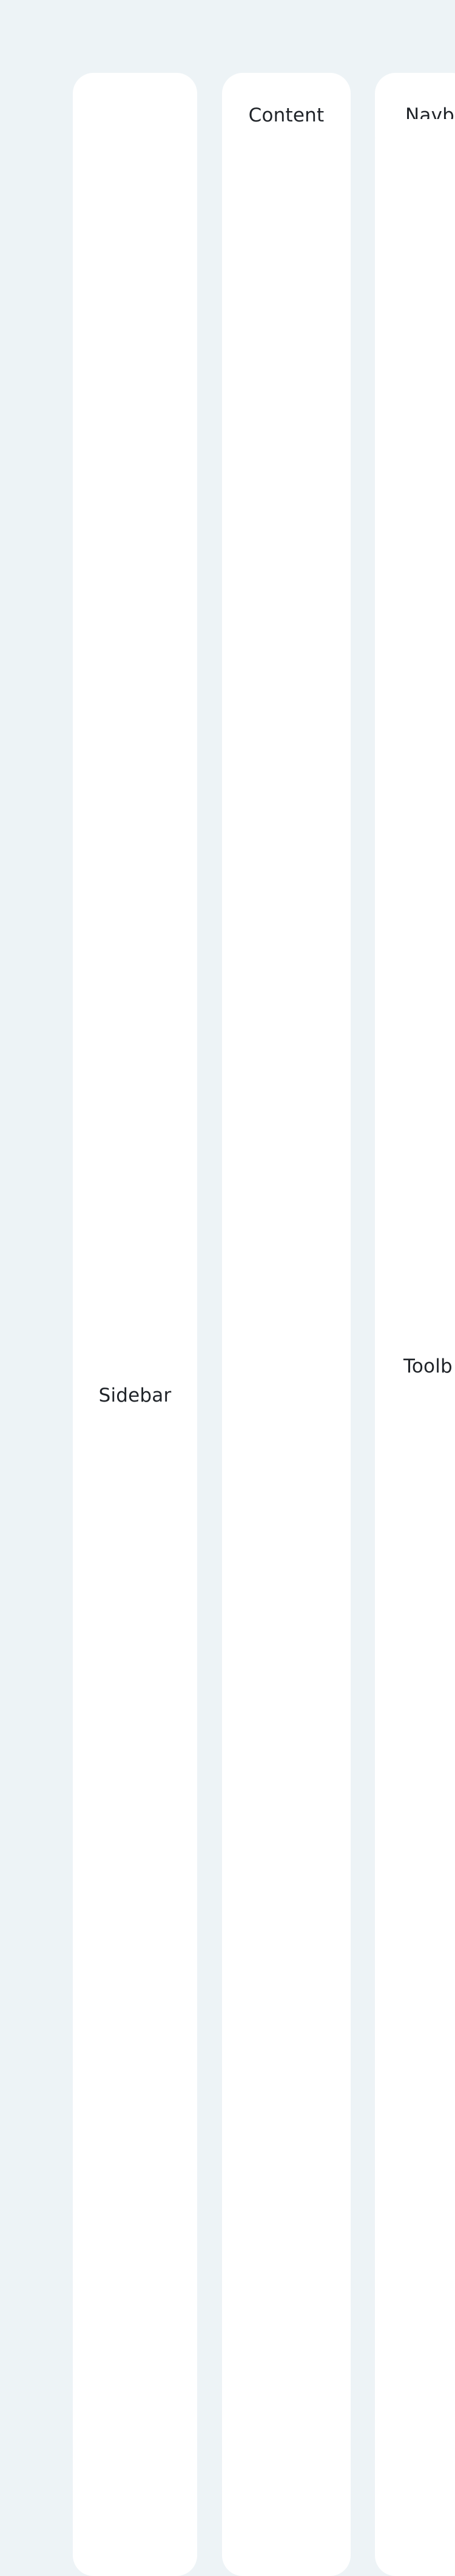 This screenshot has height=2576, width=455. I want to click on toolbar-label: Toolb, so click(428, 1366).